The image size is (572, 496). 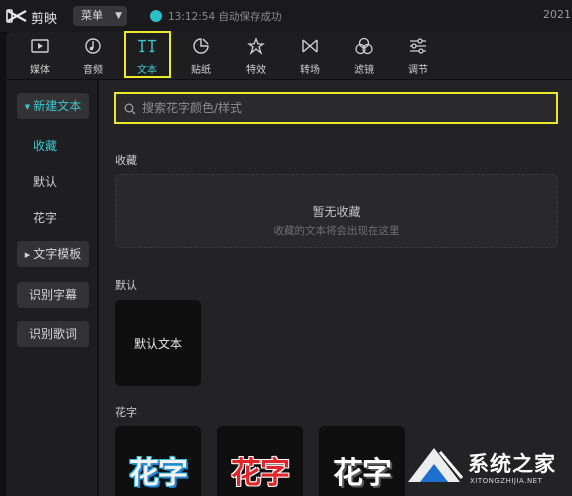 I want to click on tab-transition: 转场, so click(x=310, y=55).